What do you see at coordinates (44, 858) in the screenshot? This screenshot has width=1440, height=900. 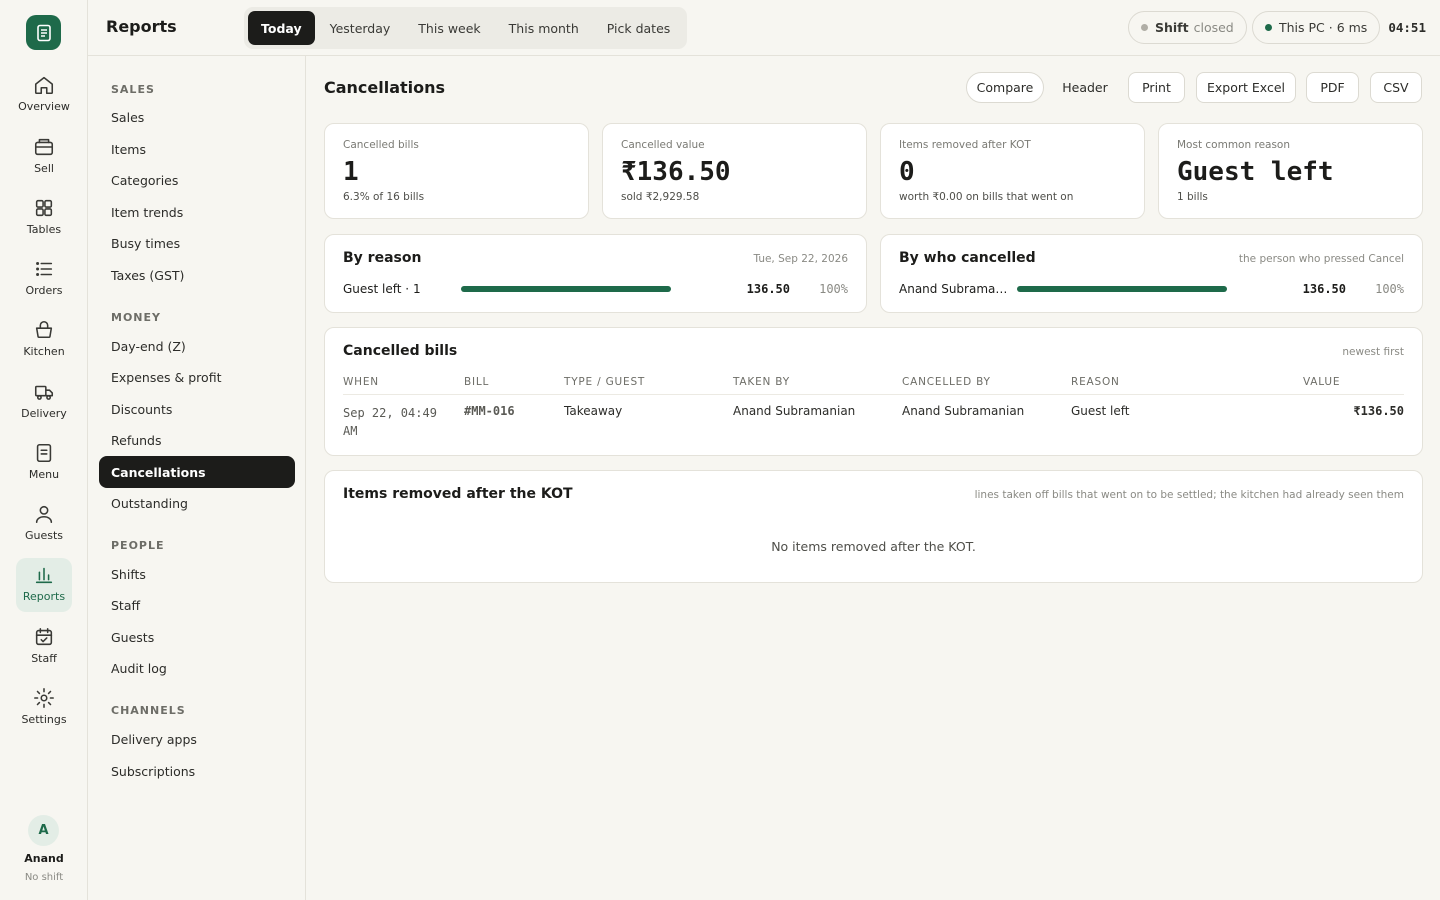 I see `user-name: Anand` at bounding box center [44, 858].